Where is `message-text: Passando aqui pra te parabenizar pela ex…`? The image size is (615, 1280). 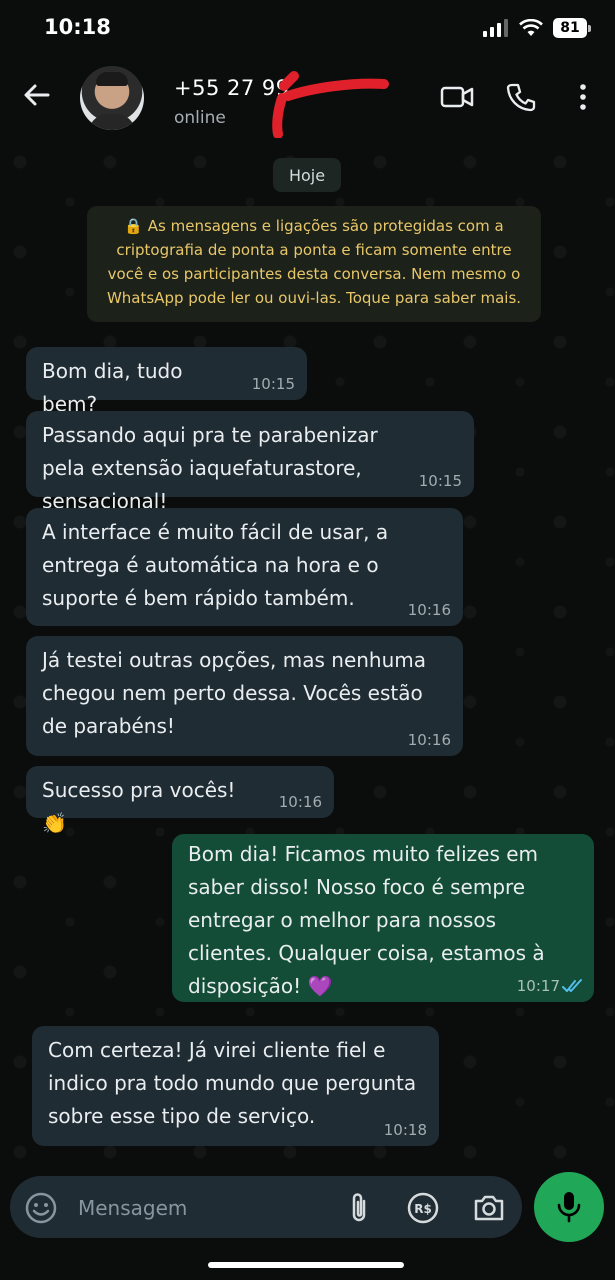 message-text: Passando aqui pra te parabenizar pela ex… is located at coordinates (210, 468).